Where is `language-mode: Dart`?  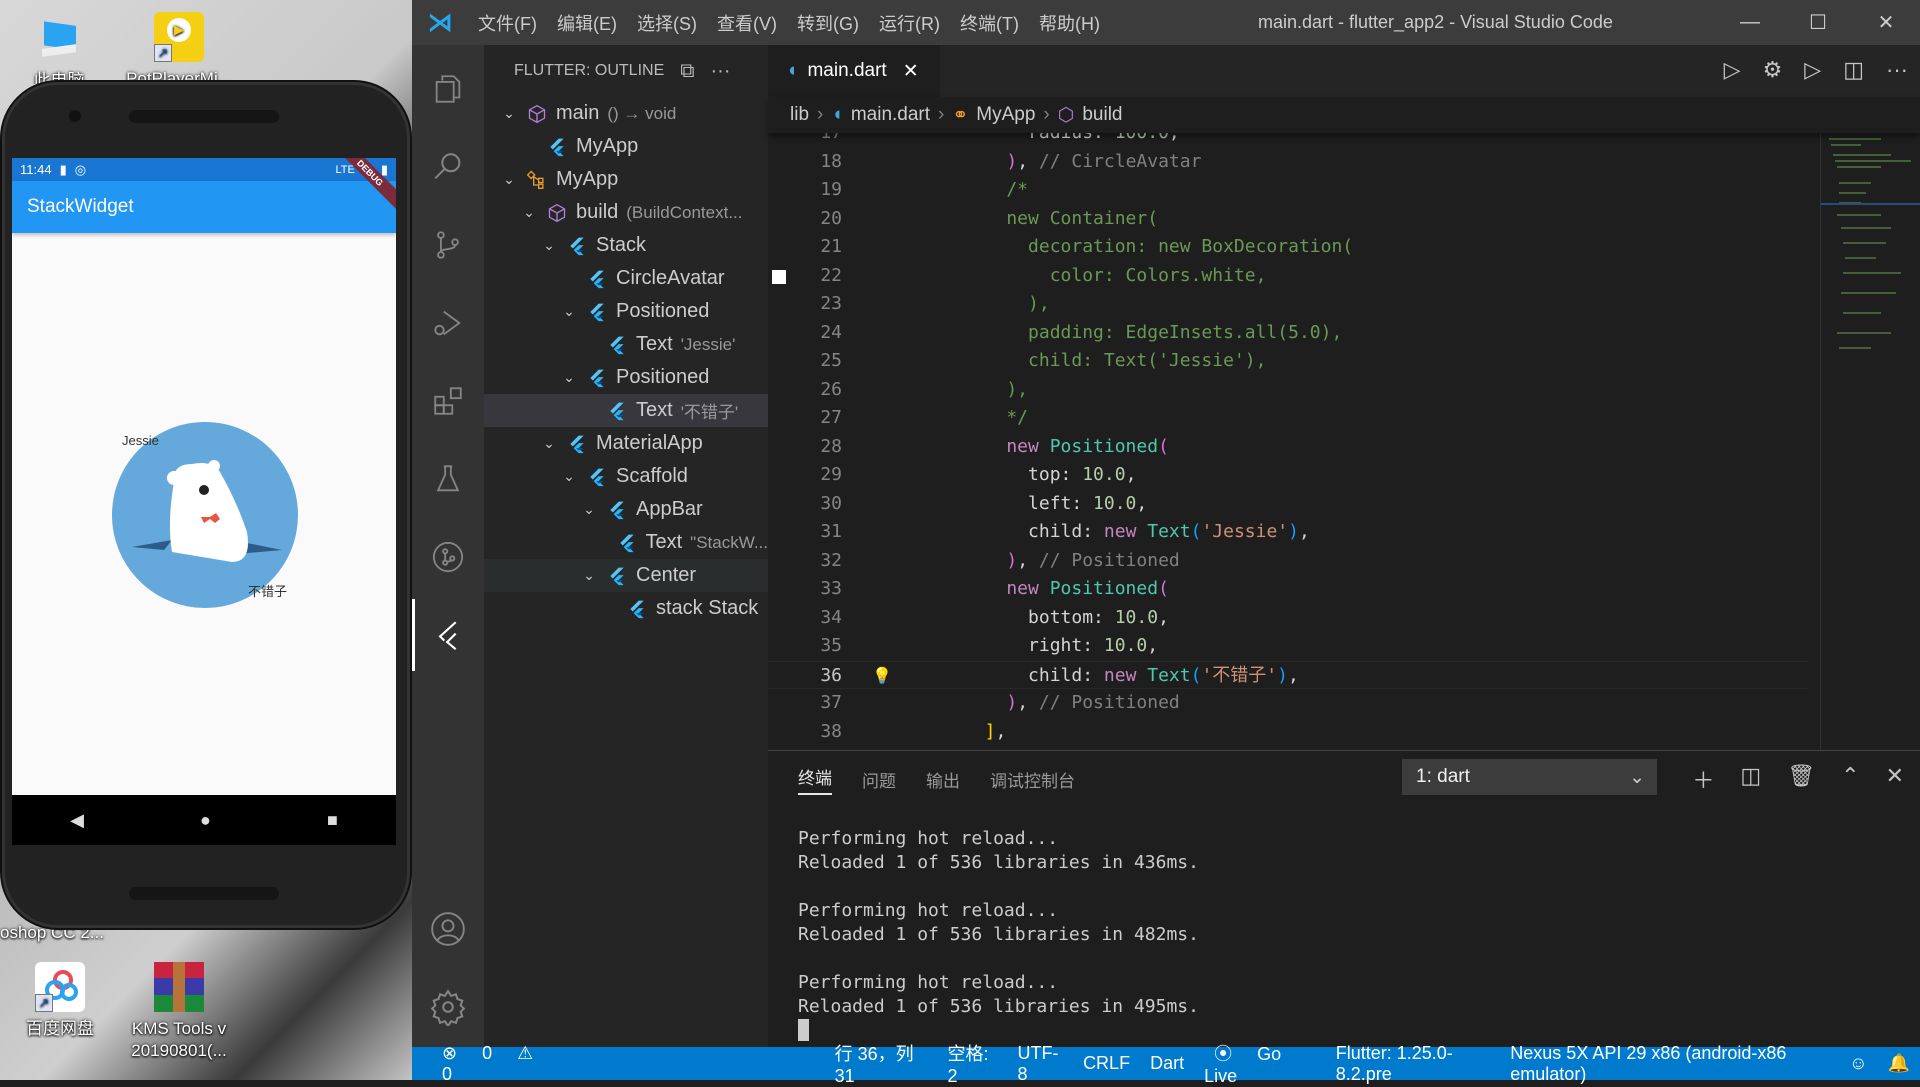
language-mode: Dart is located at coordinates (1167, 1063).